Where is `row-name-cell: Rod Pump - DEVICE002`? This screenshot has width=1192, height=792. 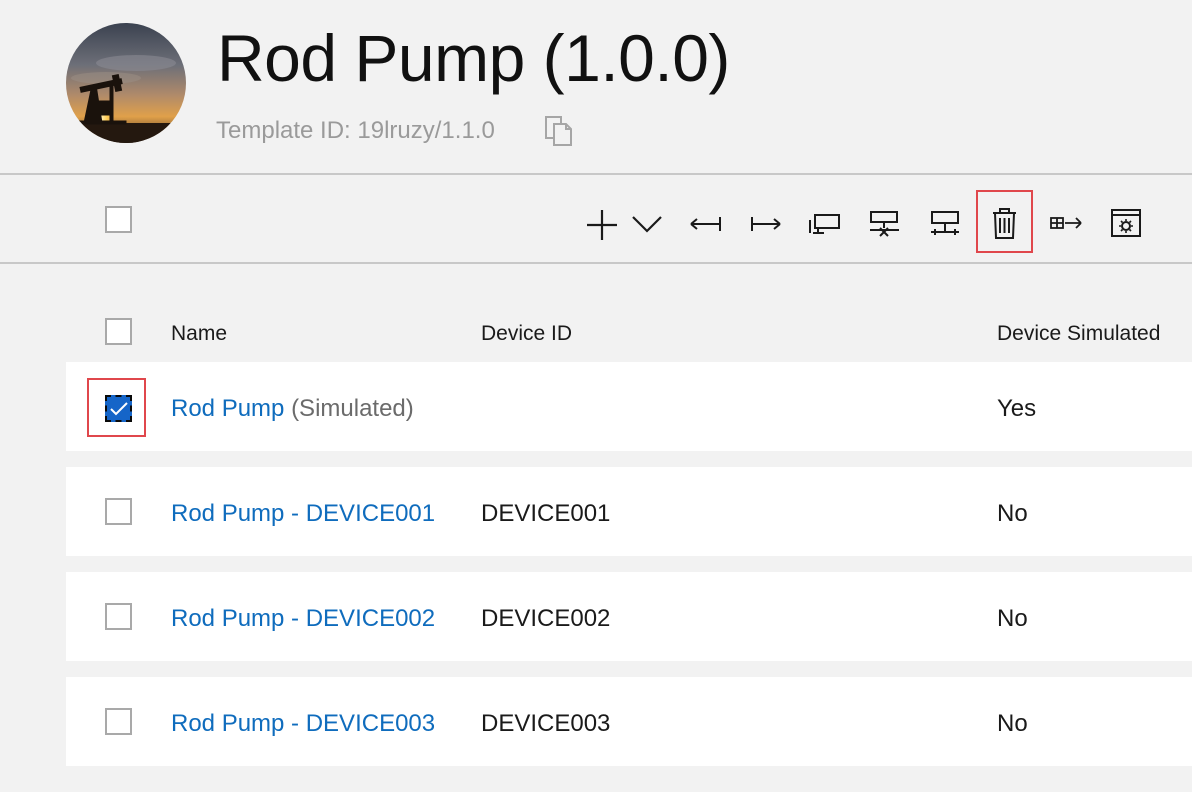
row-name-cell: Rod Pump - DEVICE002 is located at coordinates (303, 619).